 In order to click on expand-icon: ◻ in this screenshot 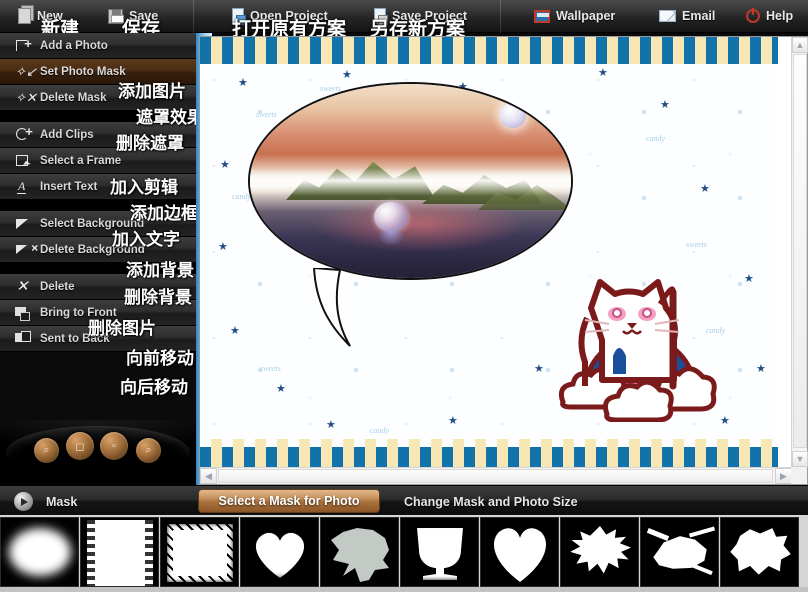, I will do `click(80, 446)`.